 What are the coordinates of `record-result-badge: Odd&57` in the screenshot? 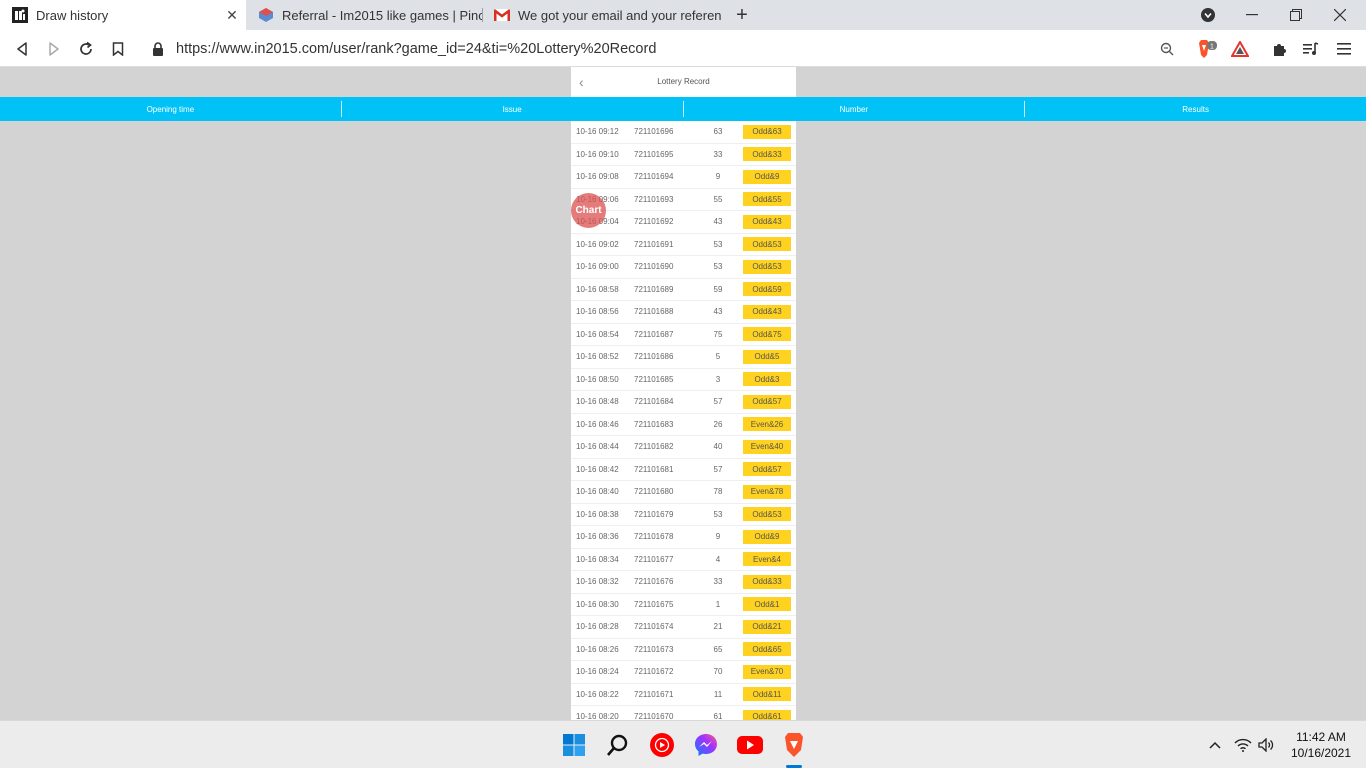 It's located at (767, 401).